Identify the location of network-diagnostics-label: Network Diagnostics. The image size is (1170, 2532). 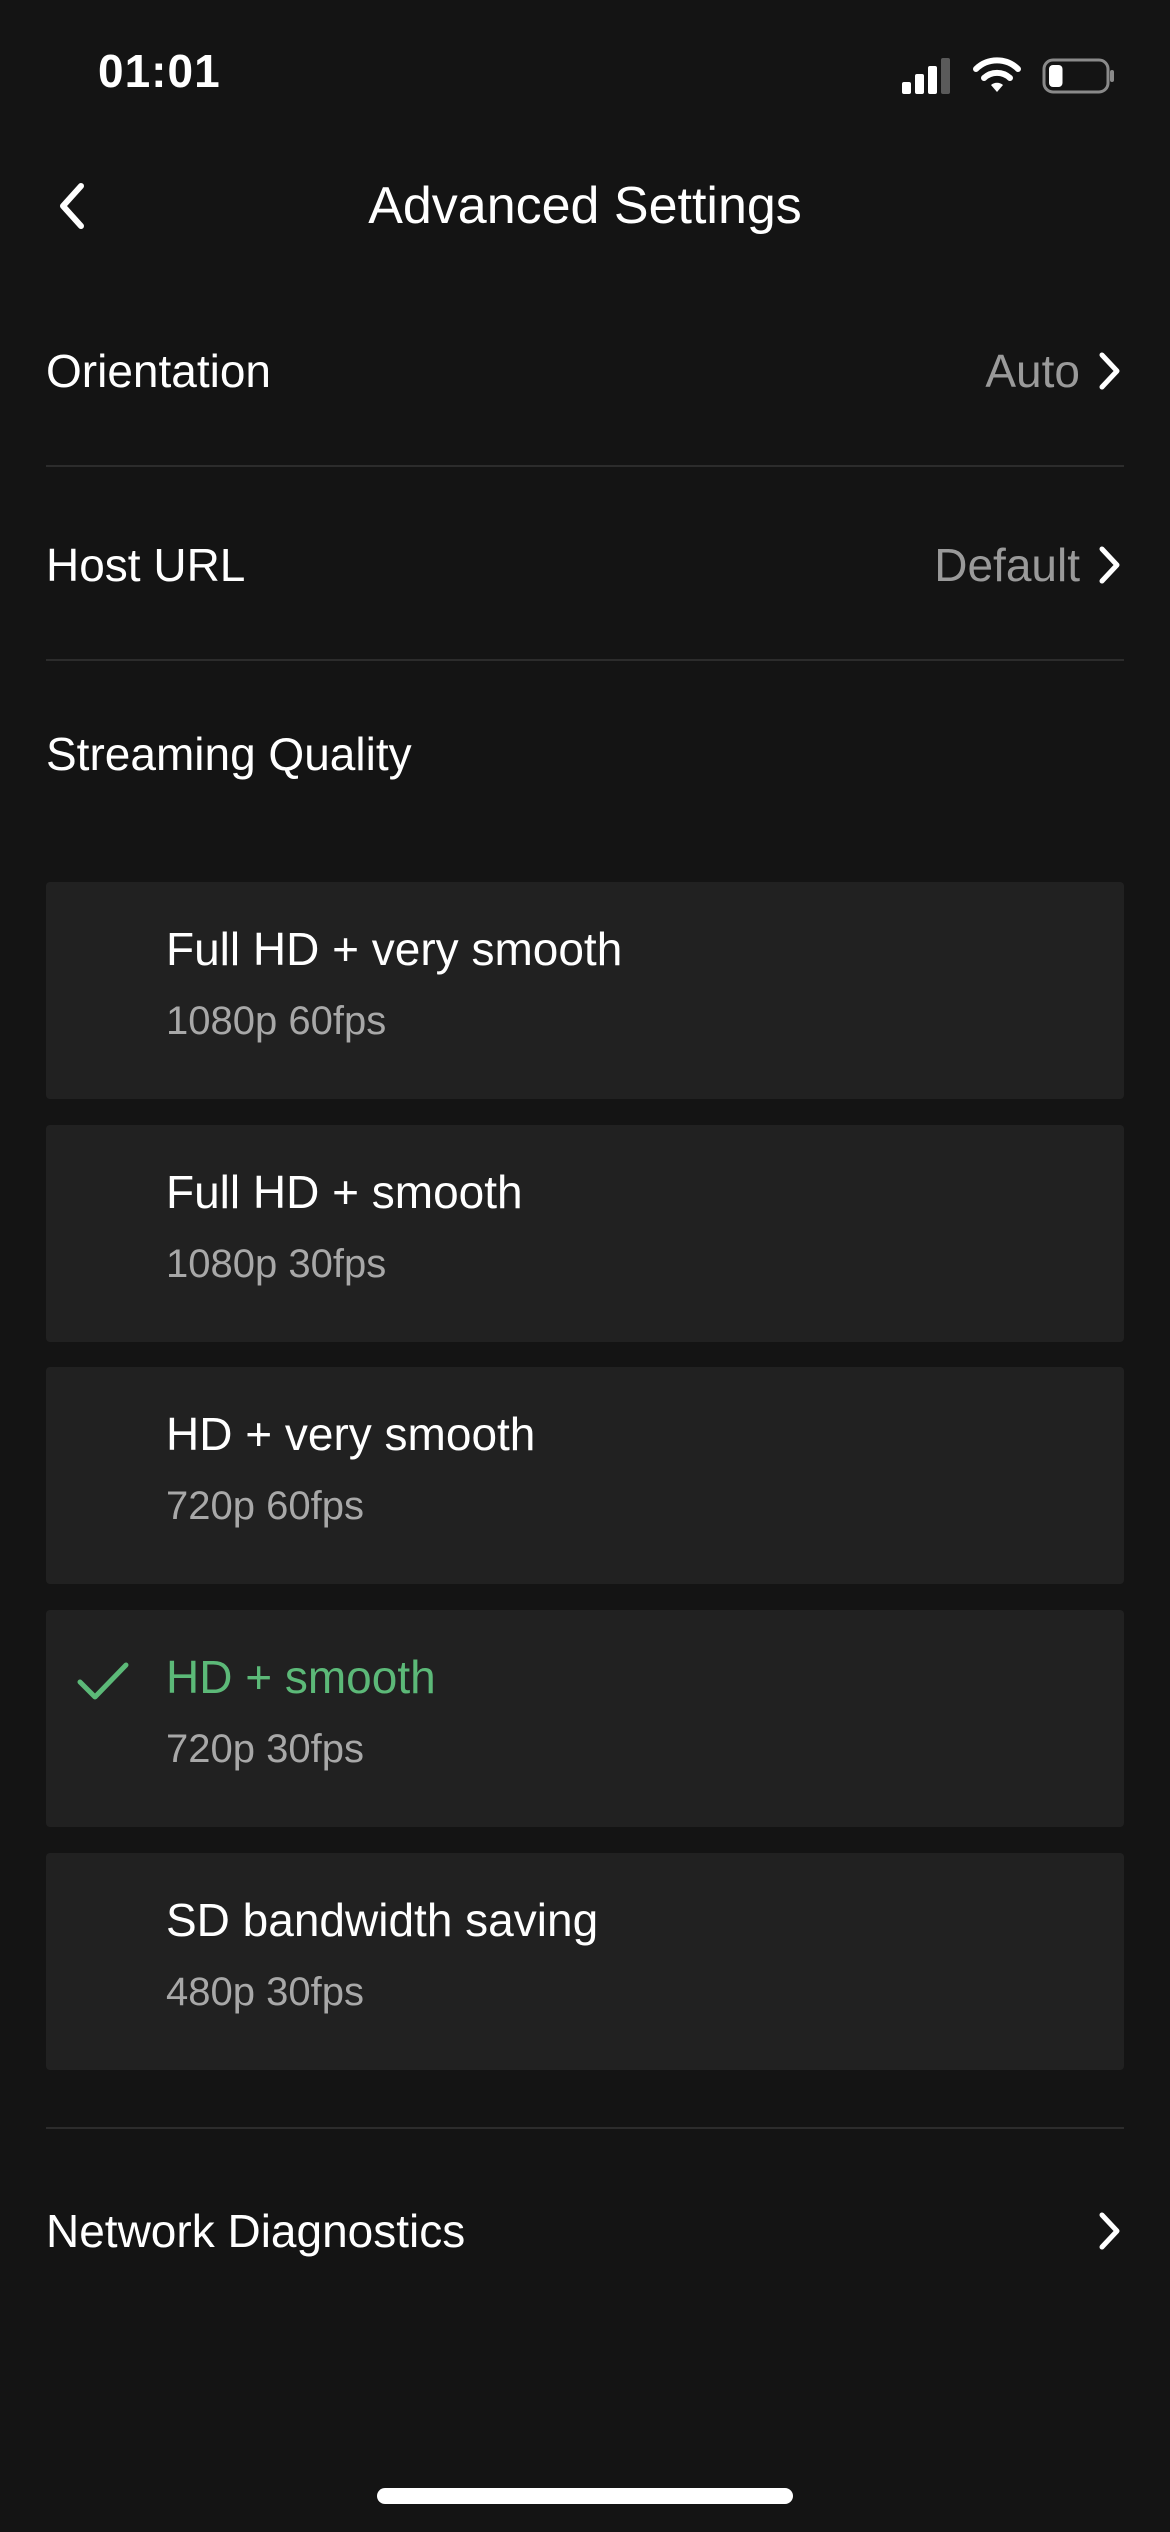
(256, 2231).